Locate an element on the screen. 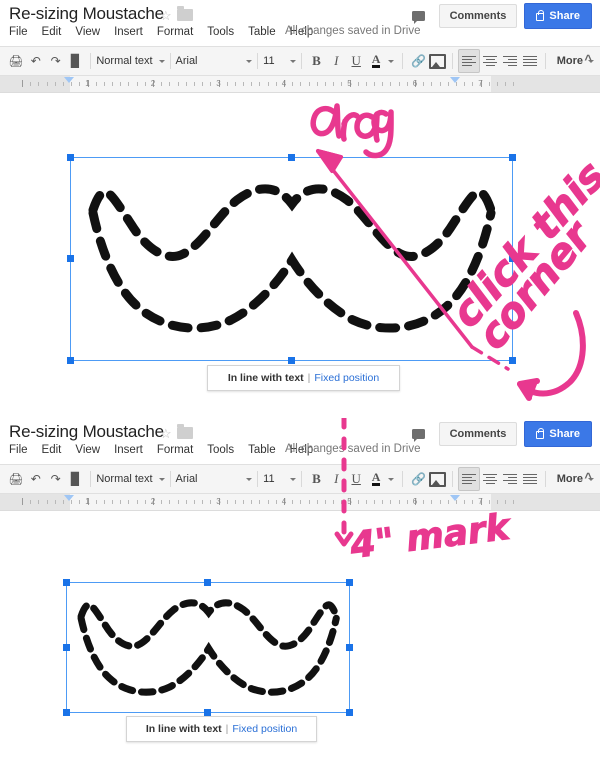 This screenshot has height=764, width=600. moustache-image is located at coordinates (209, 648).